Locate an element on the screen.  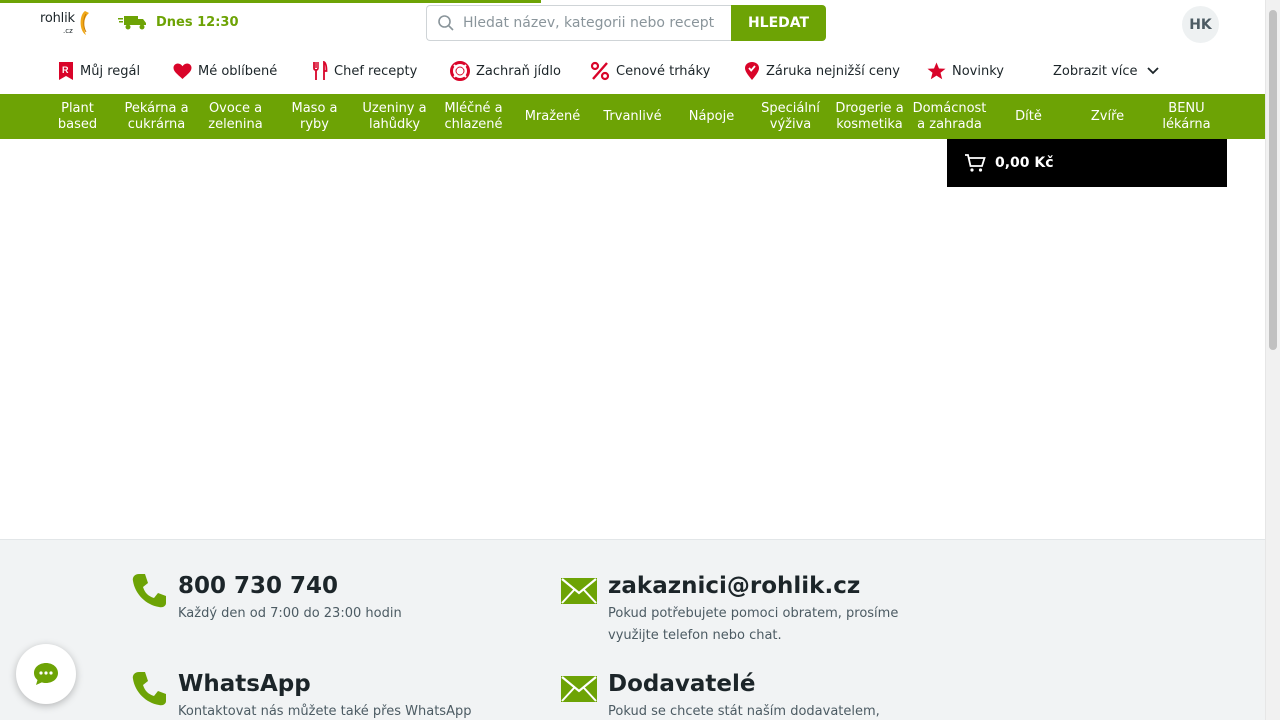
svg-text: R is located at coordinates (65, 70).